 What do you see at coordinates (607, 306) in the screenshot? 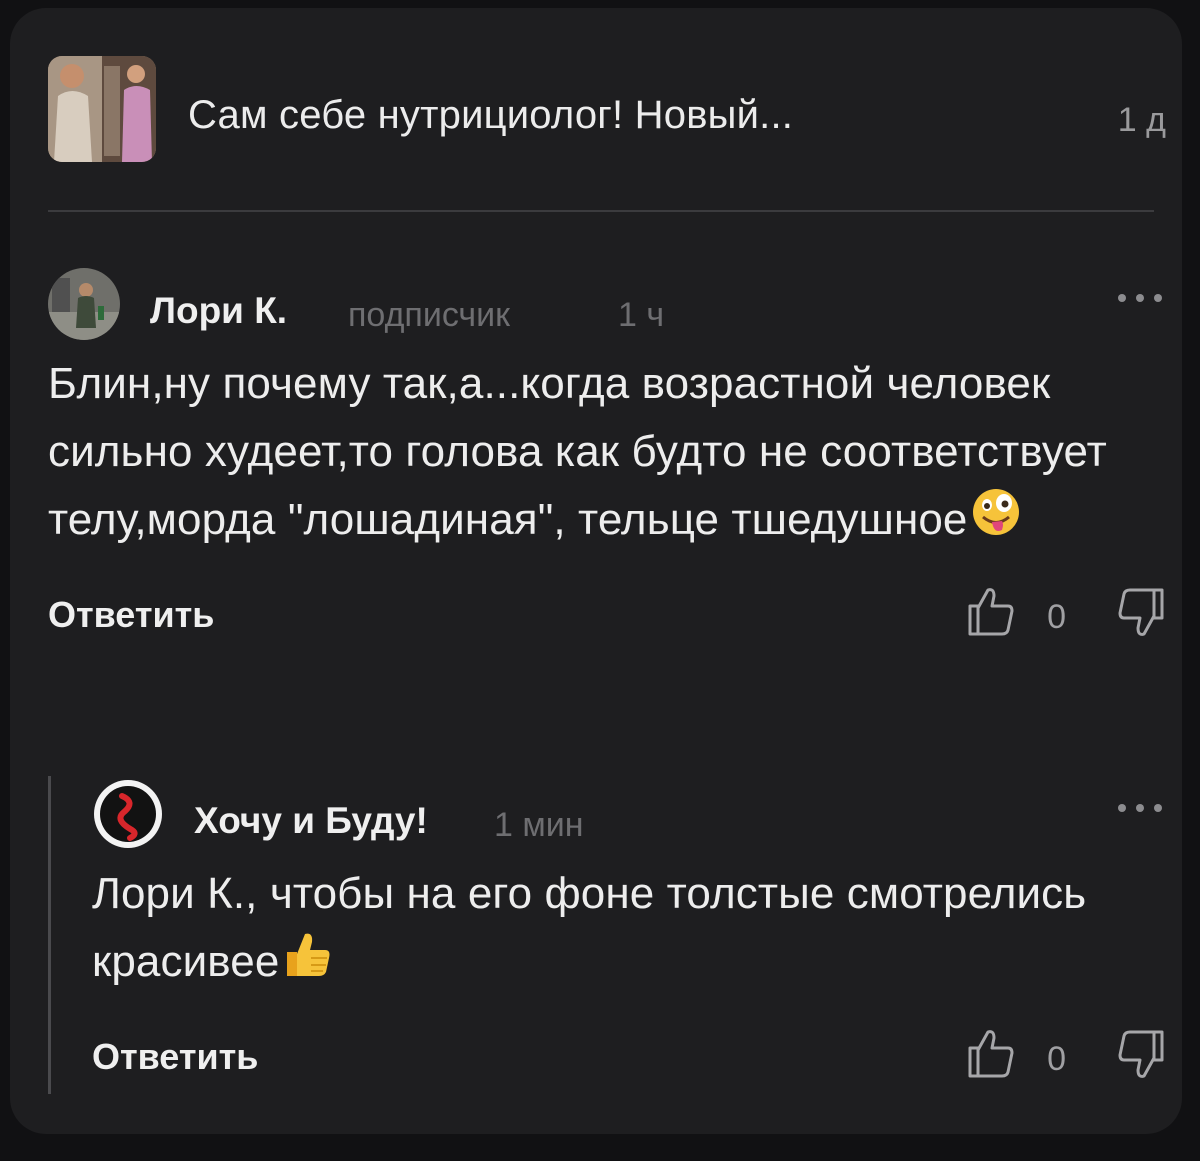
I see `comment-meta: Лори К. подписчик 1 ч` at bounding box center [607, 306].